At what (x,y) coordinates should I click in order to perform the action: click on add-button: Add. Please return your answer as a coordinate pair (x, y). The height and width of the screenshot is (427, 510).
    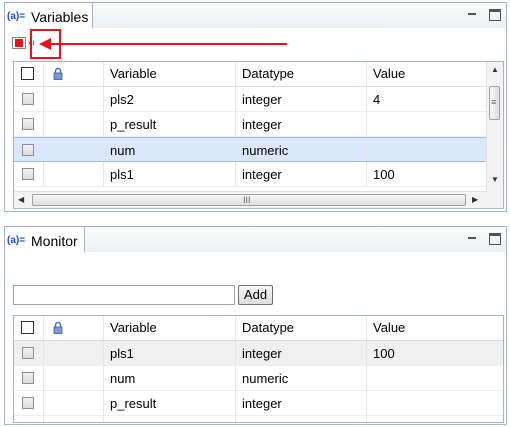
    Looking at the image, I should click on (255, 295).